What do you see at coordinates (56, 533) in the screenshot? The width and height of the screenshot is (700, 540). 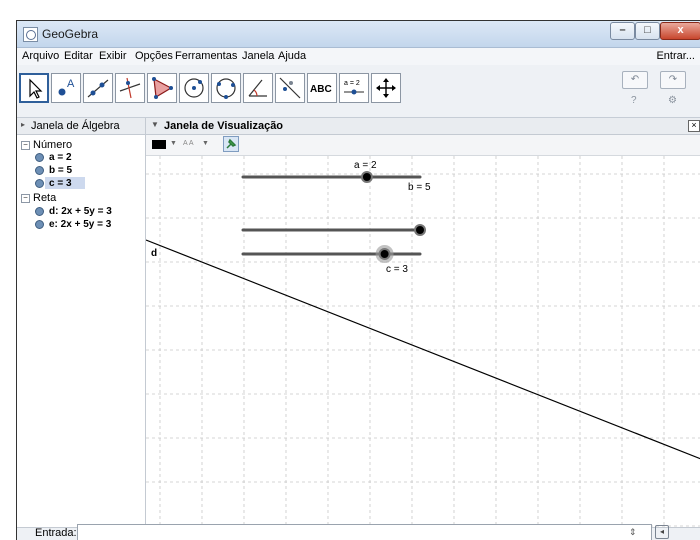 I see `input-label: Entrada:` at bounding box center [56, 533].